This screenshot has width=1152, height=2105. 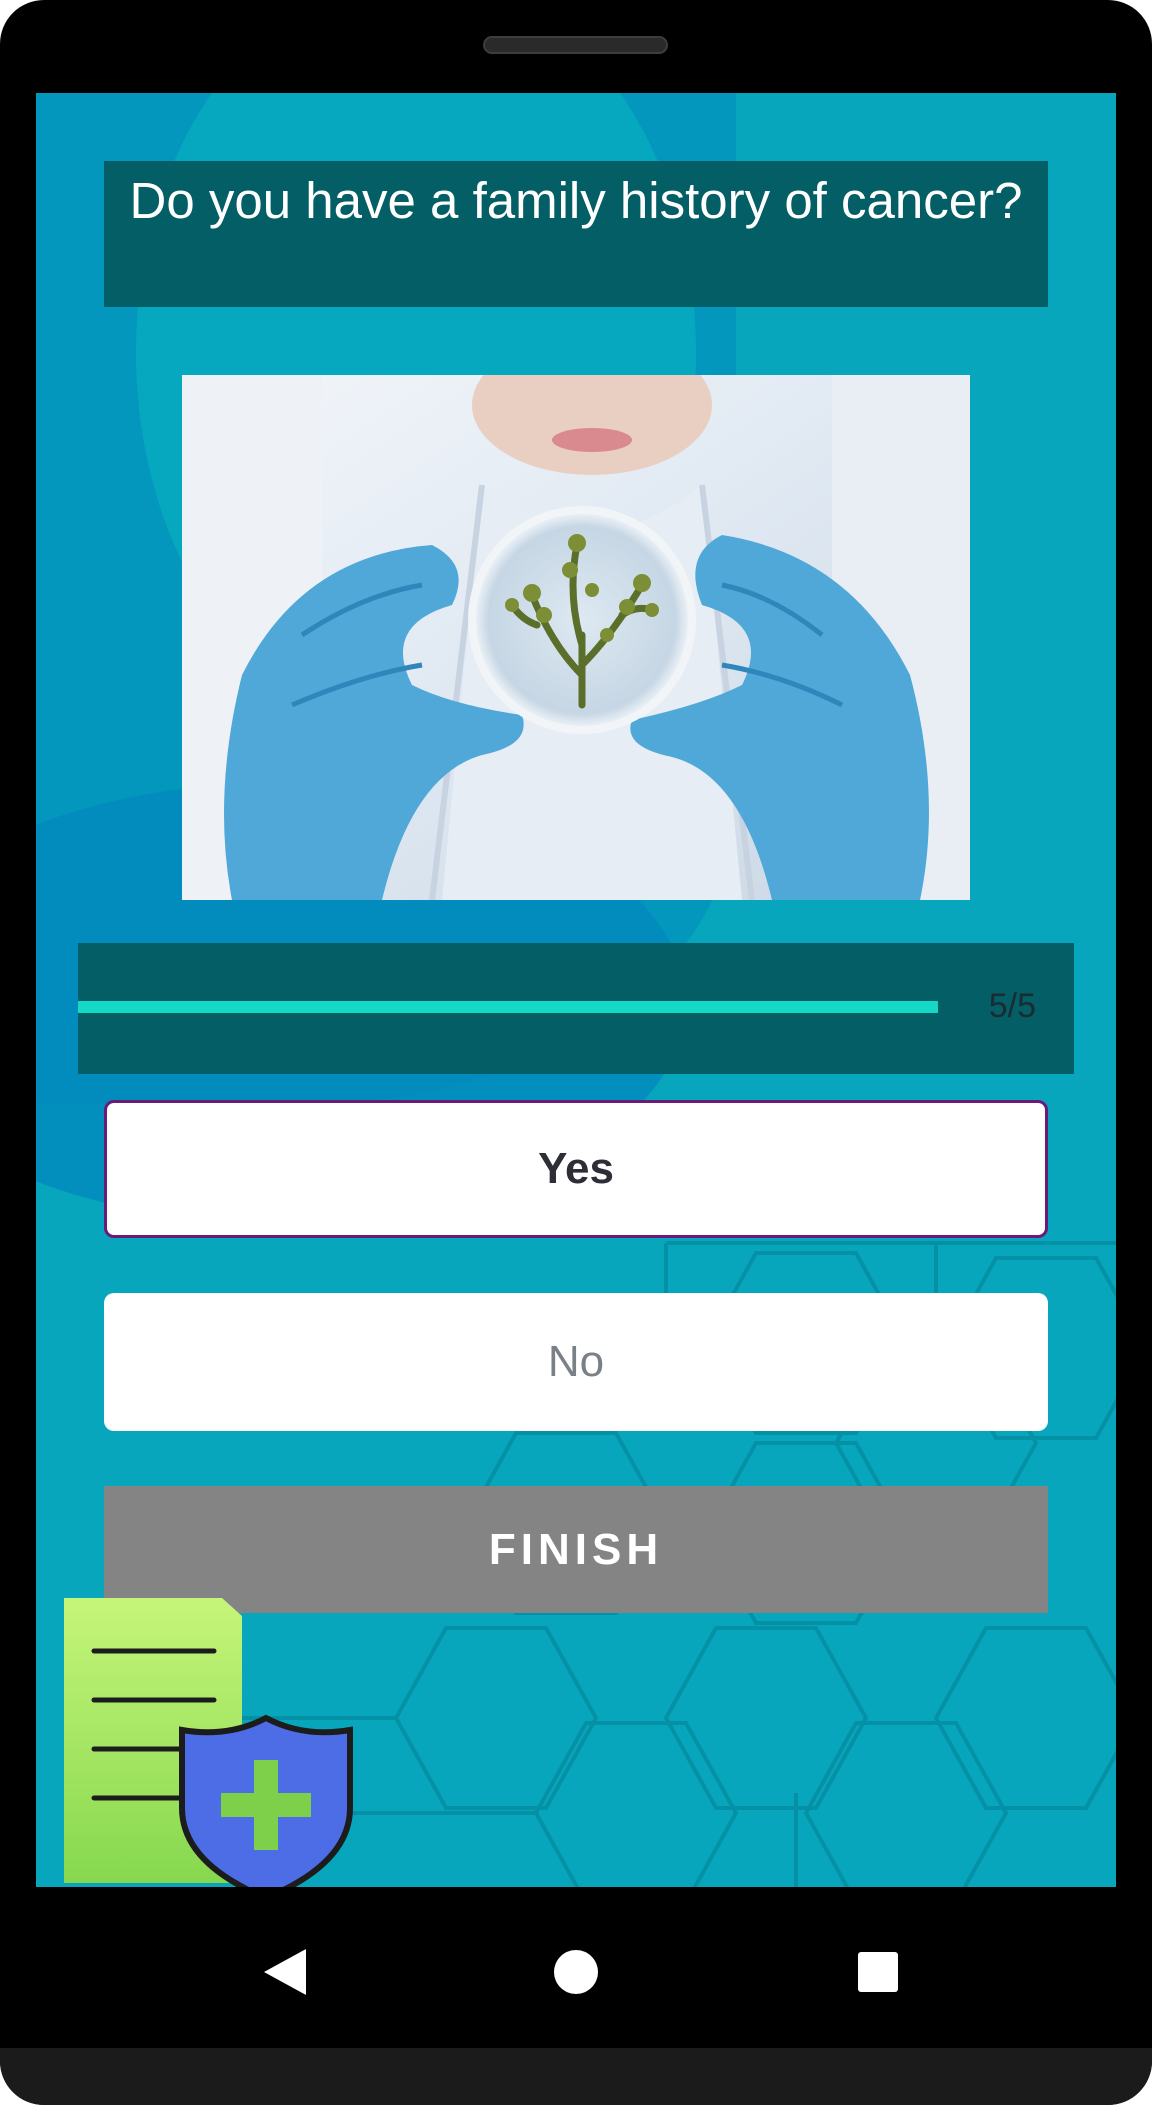 What do you see at coordinates (878, 1972) in the screenshot?
I see `recents-square-icon` at bounding box center [878, 1972].